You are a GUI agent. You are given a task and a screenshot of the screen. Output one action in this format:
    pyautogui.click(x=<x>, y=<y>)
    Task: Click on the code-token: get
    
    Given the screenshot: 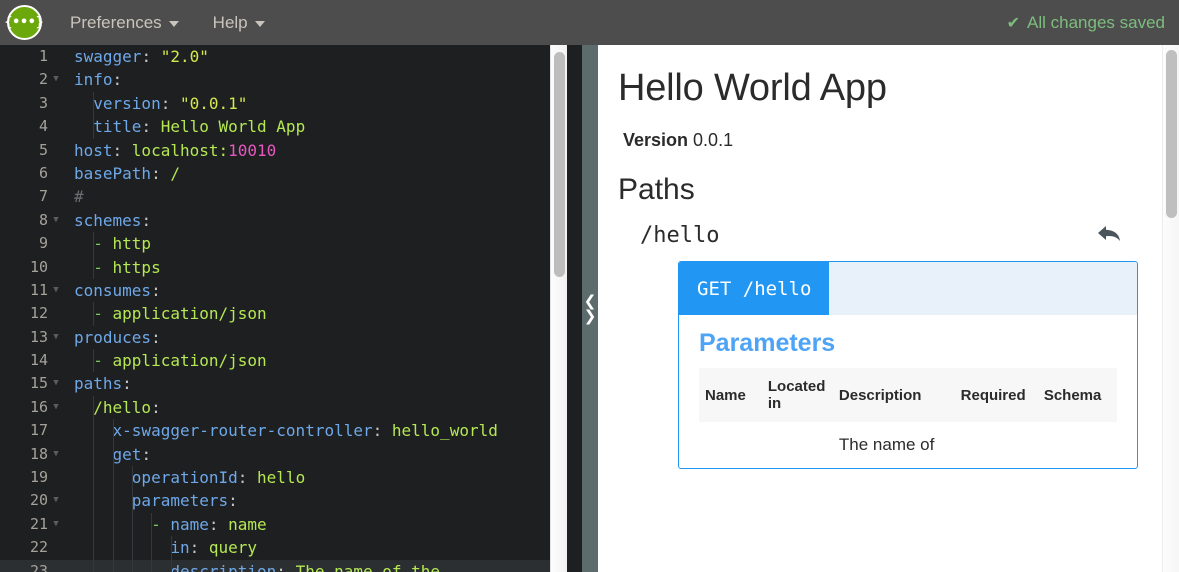 What is the action you would take?
    pyautogui.click(x=108, y=454)
    